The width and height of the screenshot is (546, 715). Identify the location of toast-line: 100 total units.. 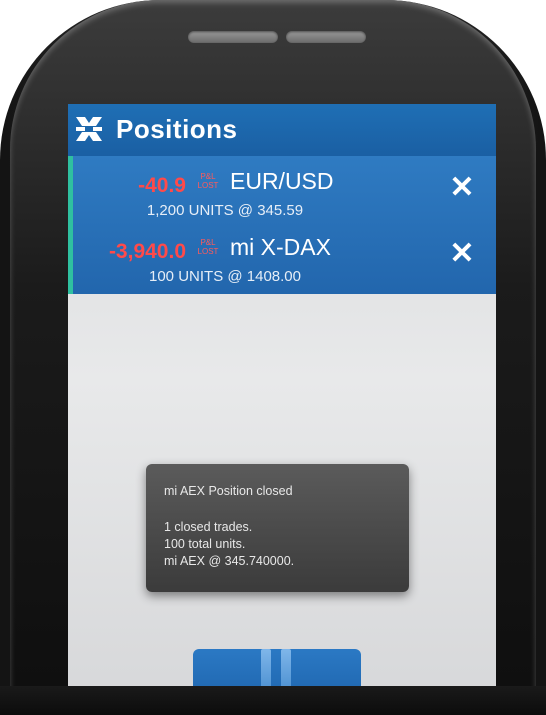
(205, 544).